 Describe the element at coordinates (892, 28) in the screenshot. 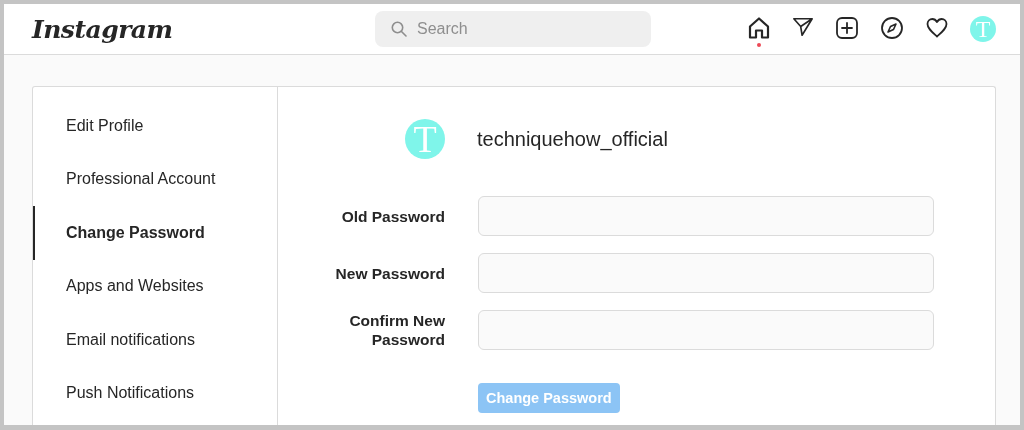

I see `compass-icon` at that location.